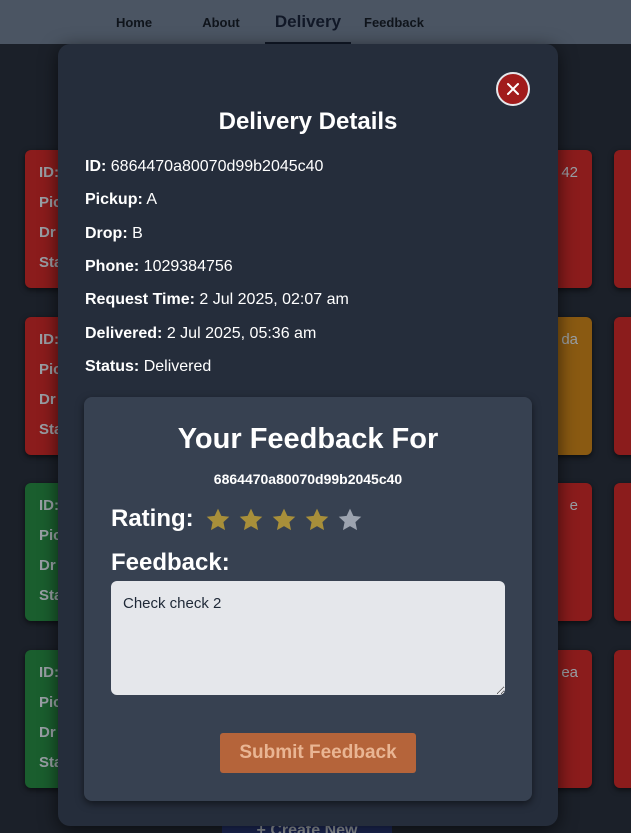 The height and width of the screenshot is (833, 631). I want to click on rating-stars, so click(284, 520).